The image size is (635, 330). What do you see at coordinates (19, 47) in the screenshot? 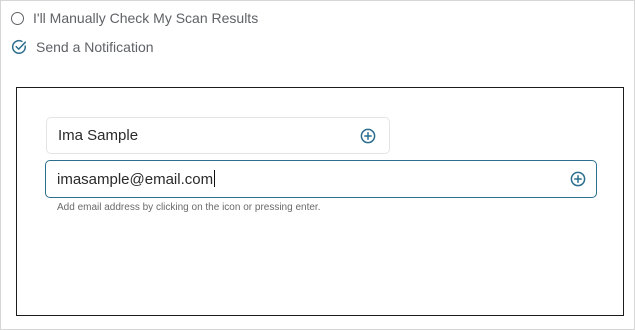
I see `check-circle-icon` at bounding box center [19, 47].